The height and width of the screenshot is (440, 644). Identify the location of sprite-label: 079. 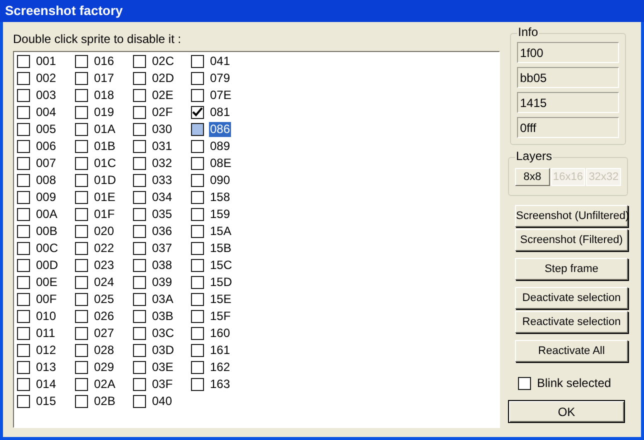
(220, 78).